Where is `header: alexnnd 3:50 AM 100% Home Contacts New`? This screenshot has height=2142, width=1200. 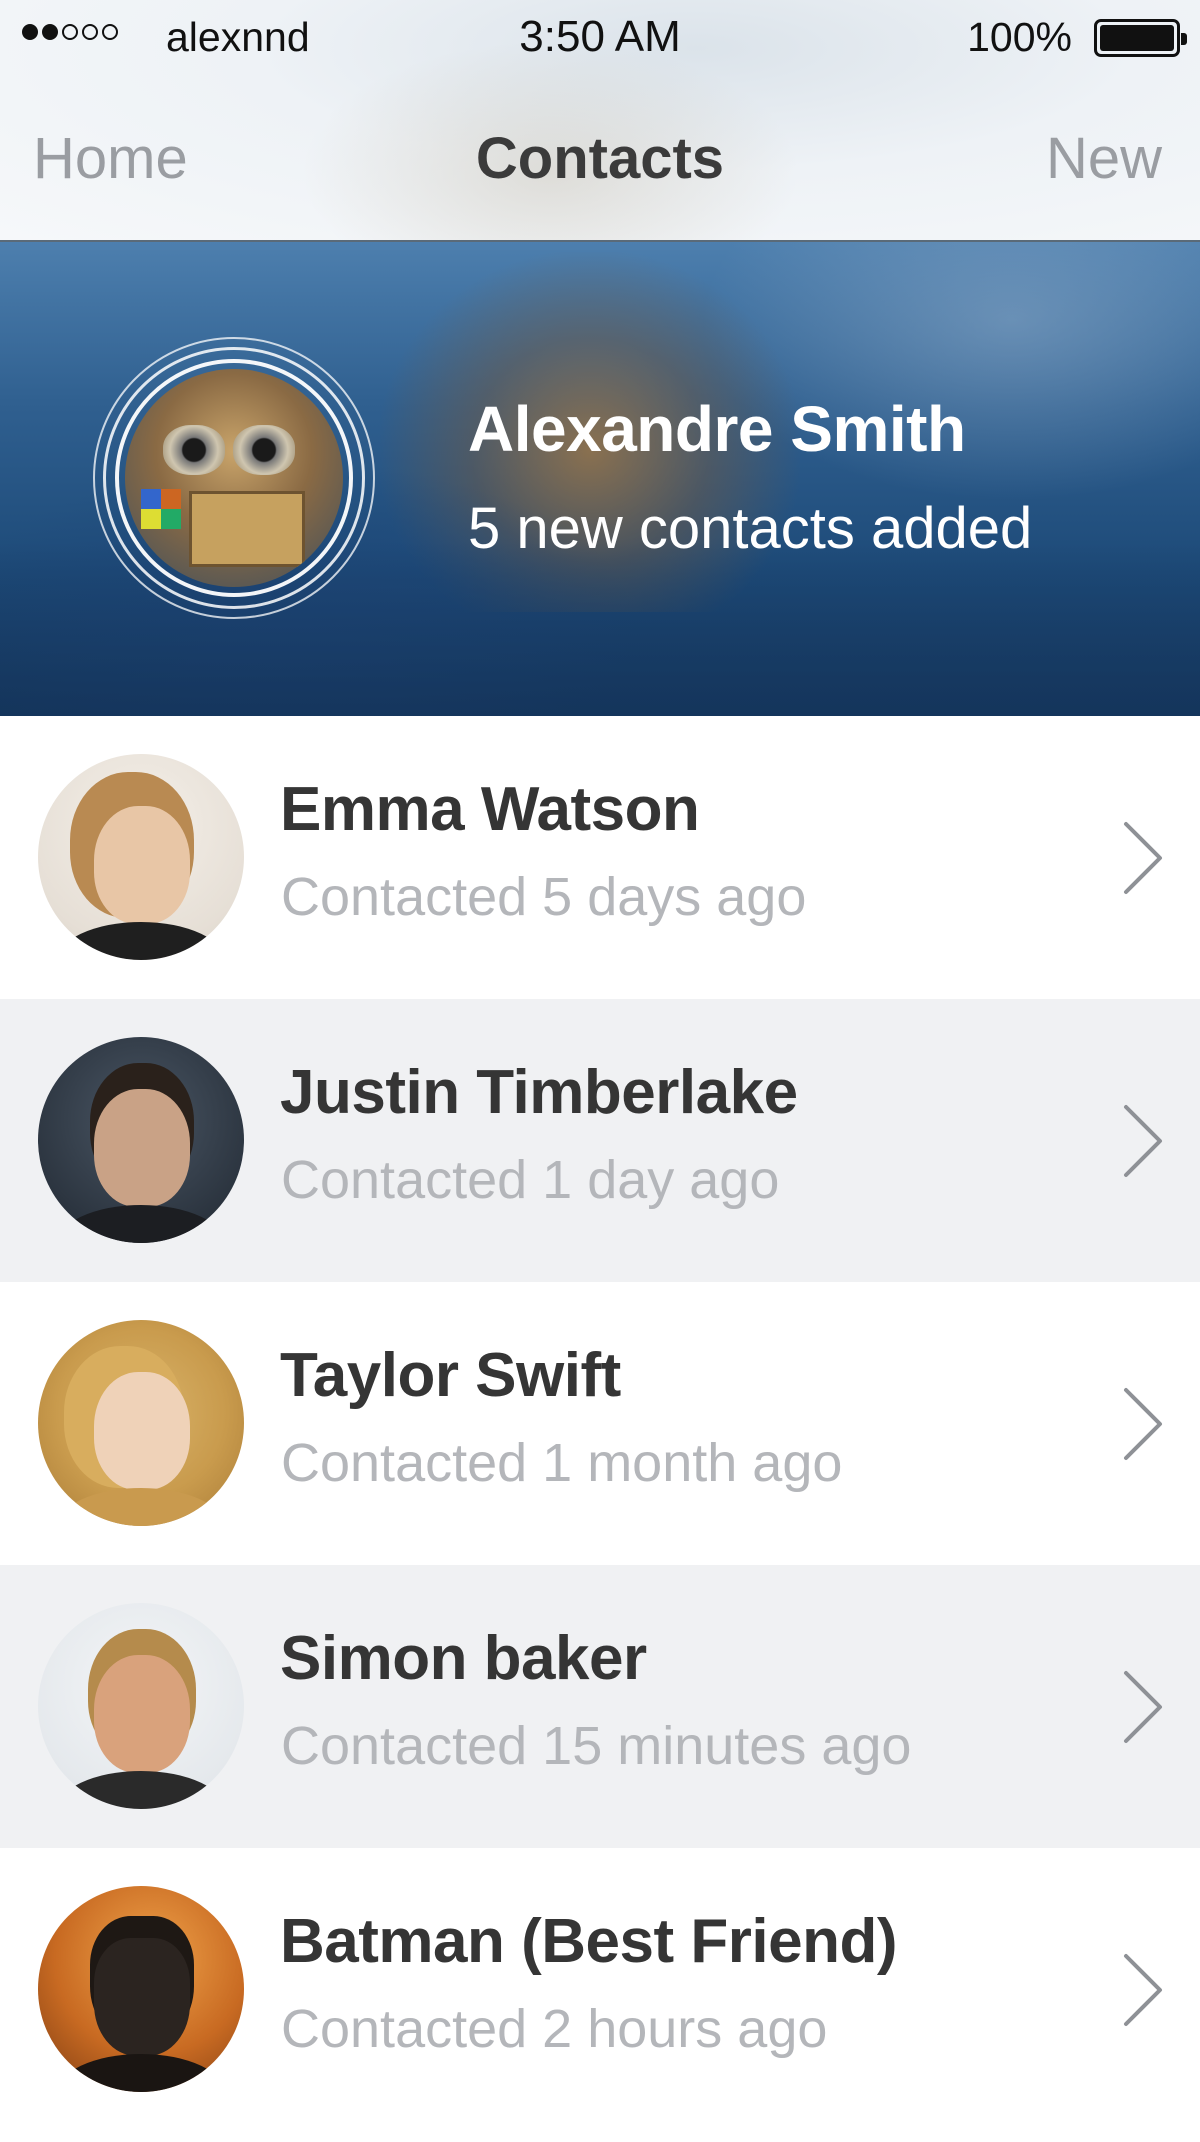 header: alexnnd 3:50 AM 100% Home Contacts New is located at coordinates (600, 121).